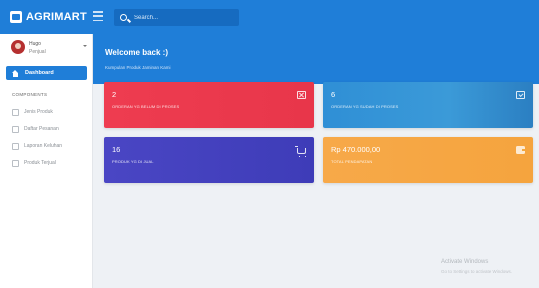  What do you see at coordinates (300, 151) in the screenshot?
I see `cart-icon` at bounding box center [300, 151].